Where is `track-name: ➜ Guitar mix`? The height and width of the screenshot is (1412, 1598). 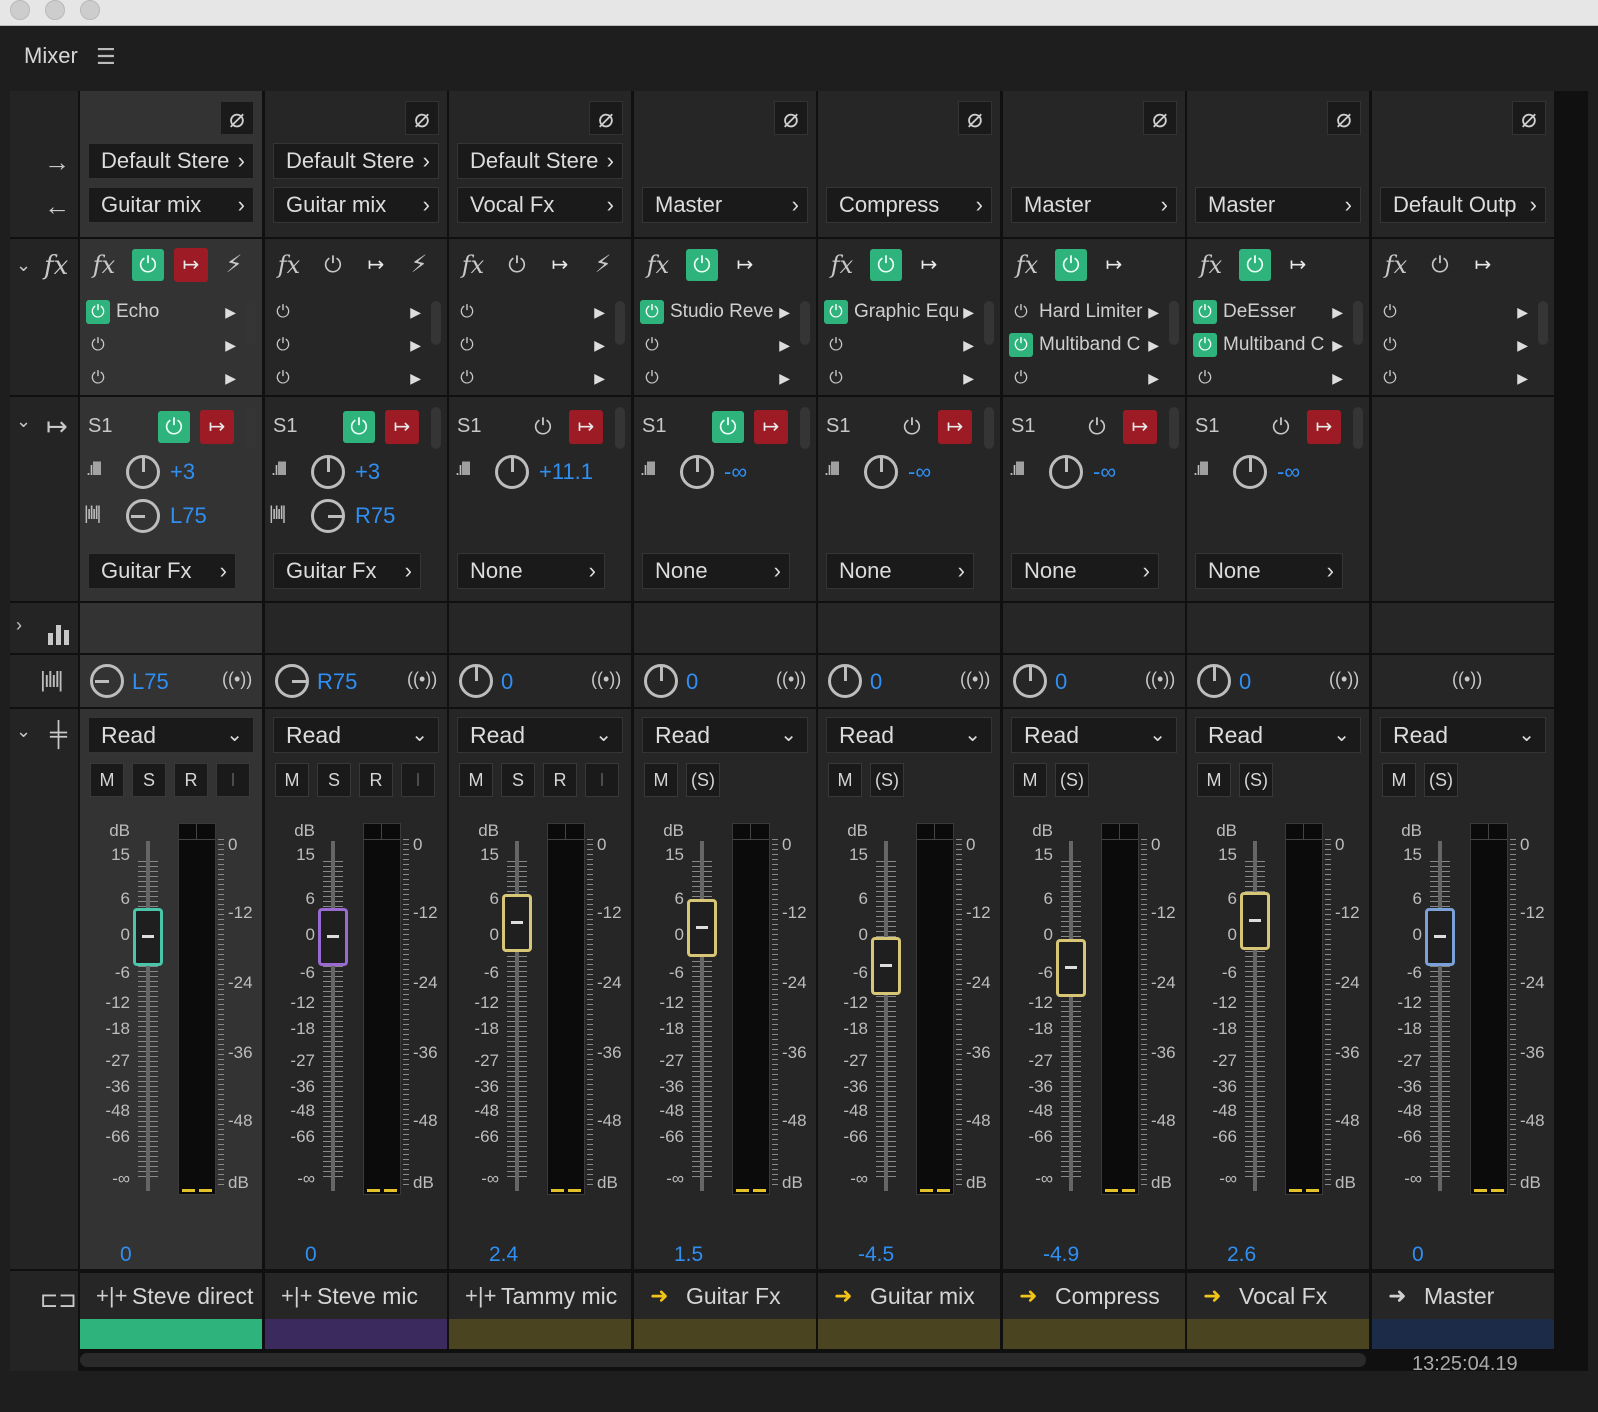
track-name: ➜ Guitar mix is located at coordinates (909, 1296).